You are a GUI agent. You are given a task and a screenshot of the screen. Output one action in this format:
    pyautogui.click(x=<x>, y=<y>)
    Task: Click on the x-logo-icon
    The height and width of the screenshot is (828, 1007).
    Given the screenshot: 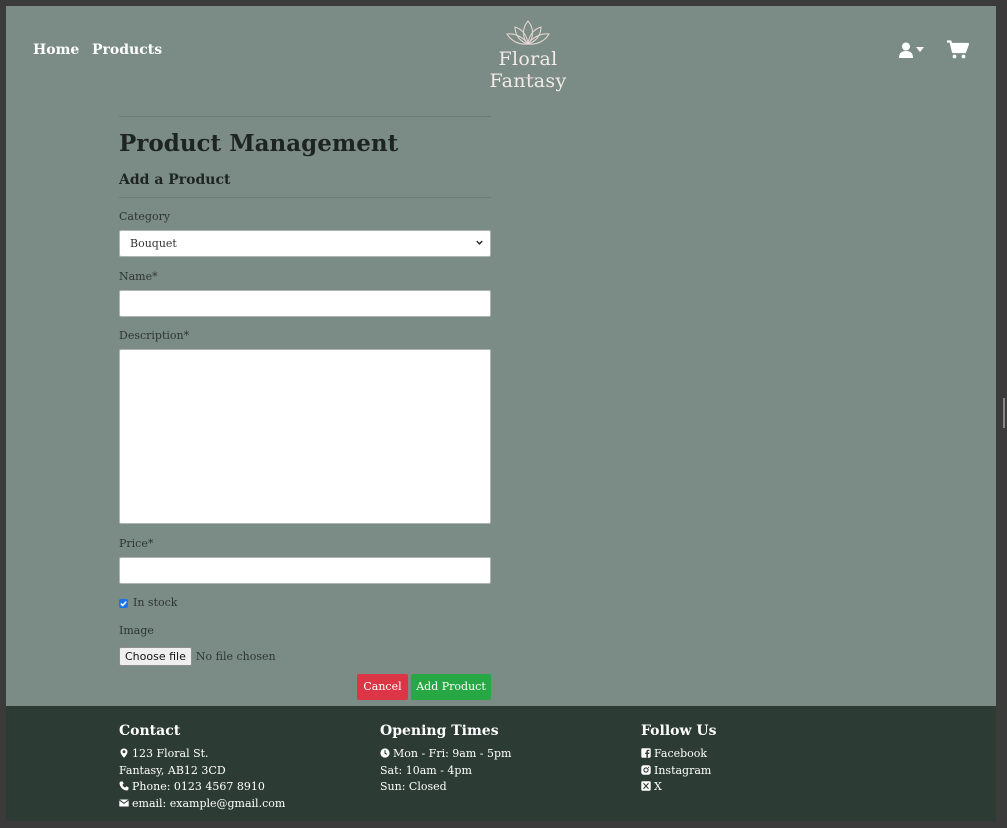 What is the action you would take?
    pyautogui.click(x=646, y=786)
    